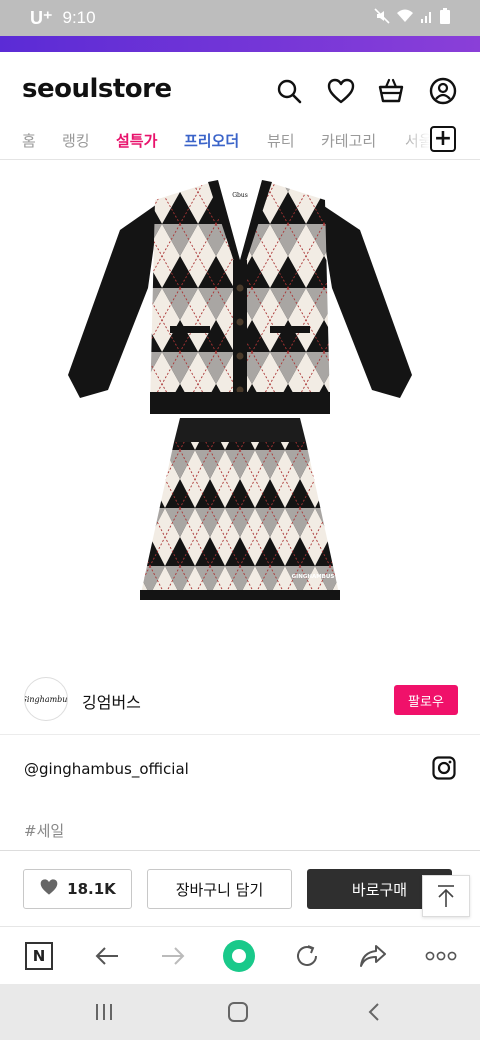 The image size is (480, 1040). Describe the element at coordinates (443, 139) in the screenshot. I see `add-tab-icon: +` at that location.